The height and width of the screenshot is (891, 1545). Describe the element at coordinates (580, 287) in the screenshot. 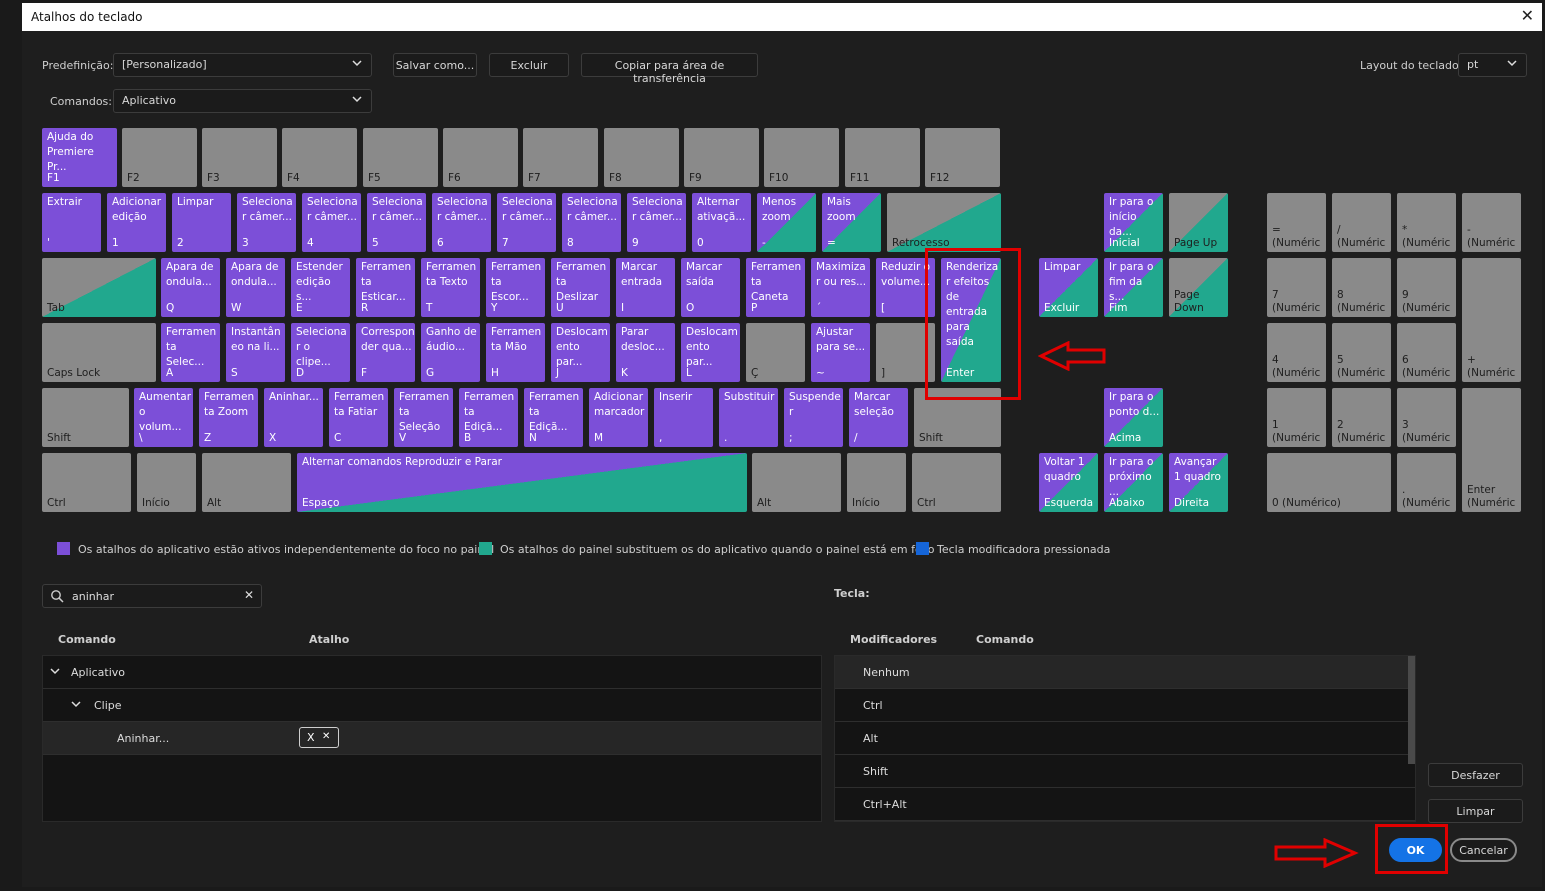

I see `key-u: Ferramen ta Deslizar U` at that location.